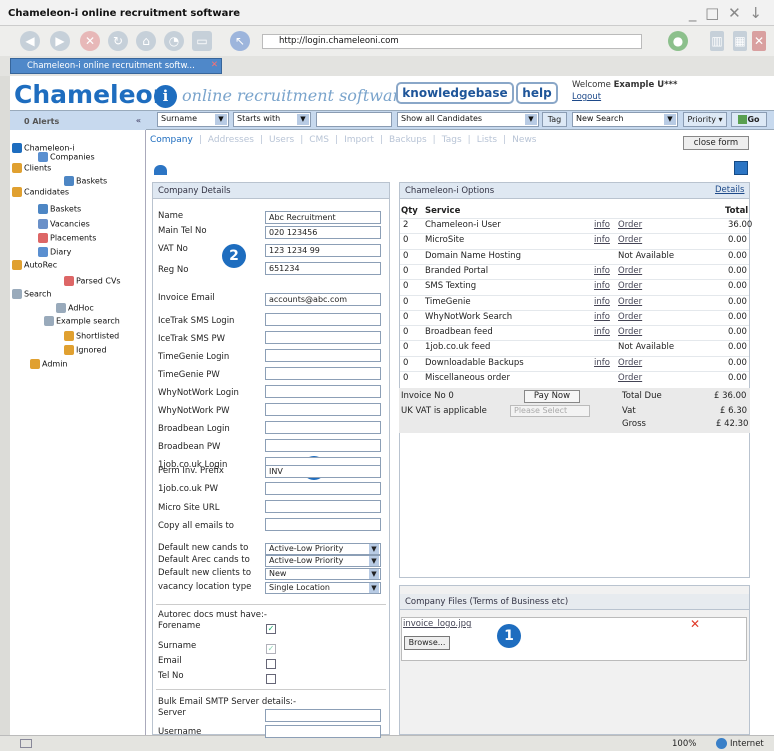  Describe the element at coordinates (550, 411) in the screenshot. I see `vat-select: Please Select` at that location.